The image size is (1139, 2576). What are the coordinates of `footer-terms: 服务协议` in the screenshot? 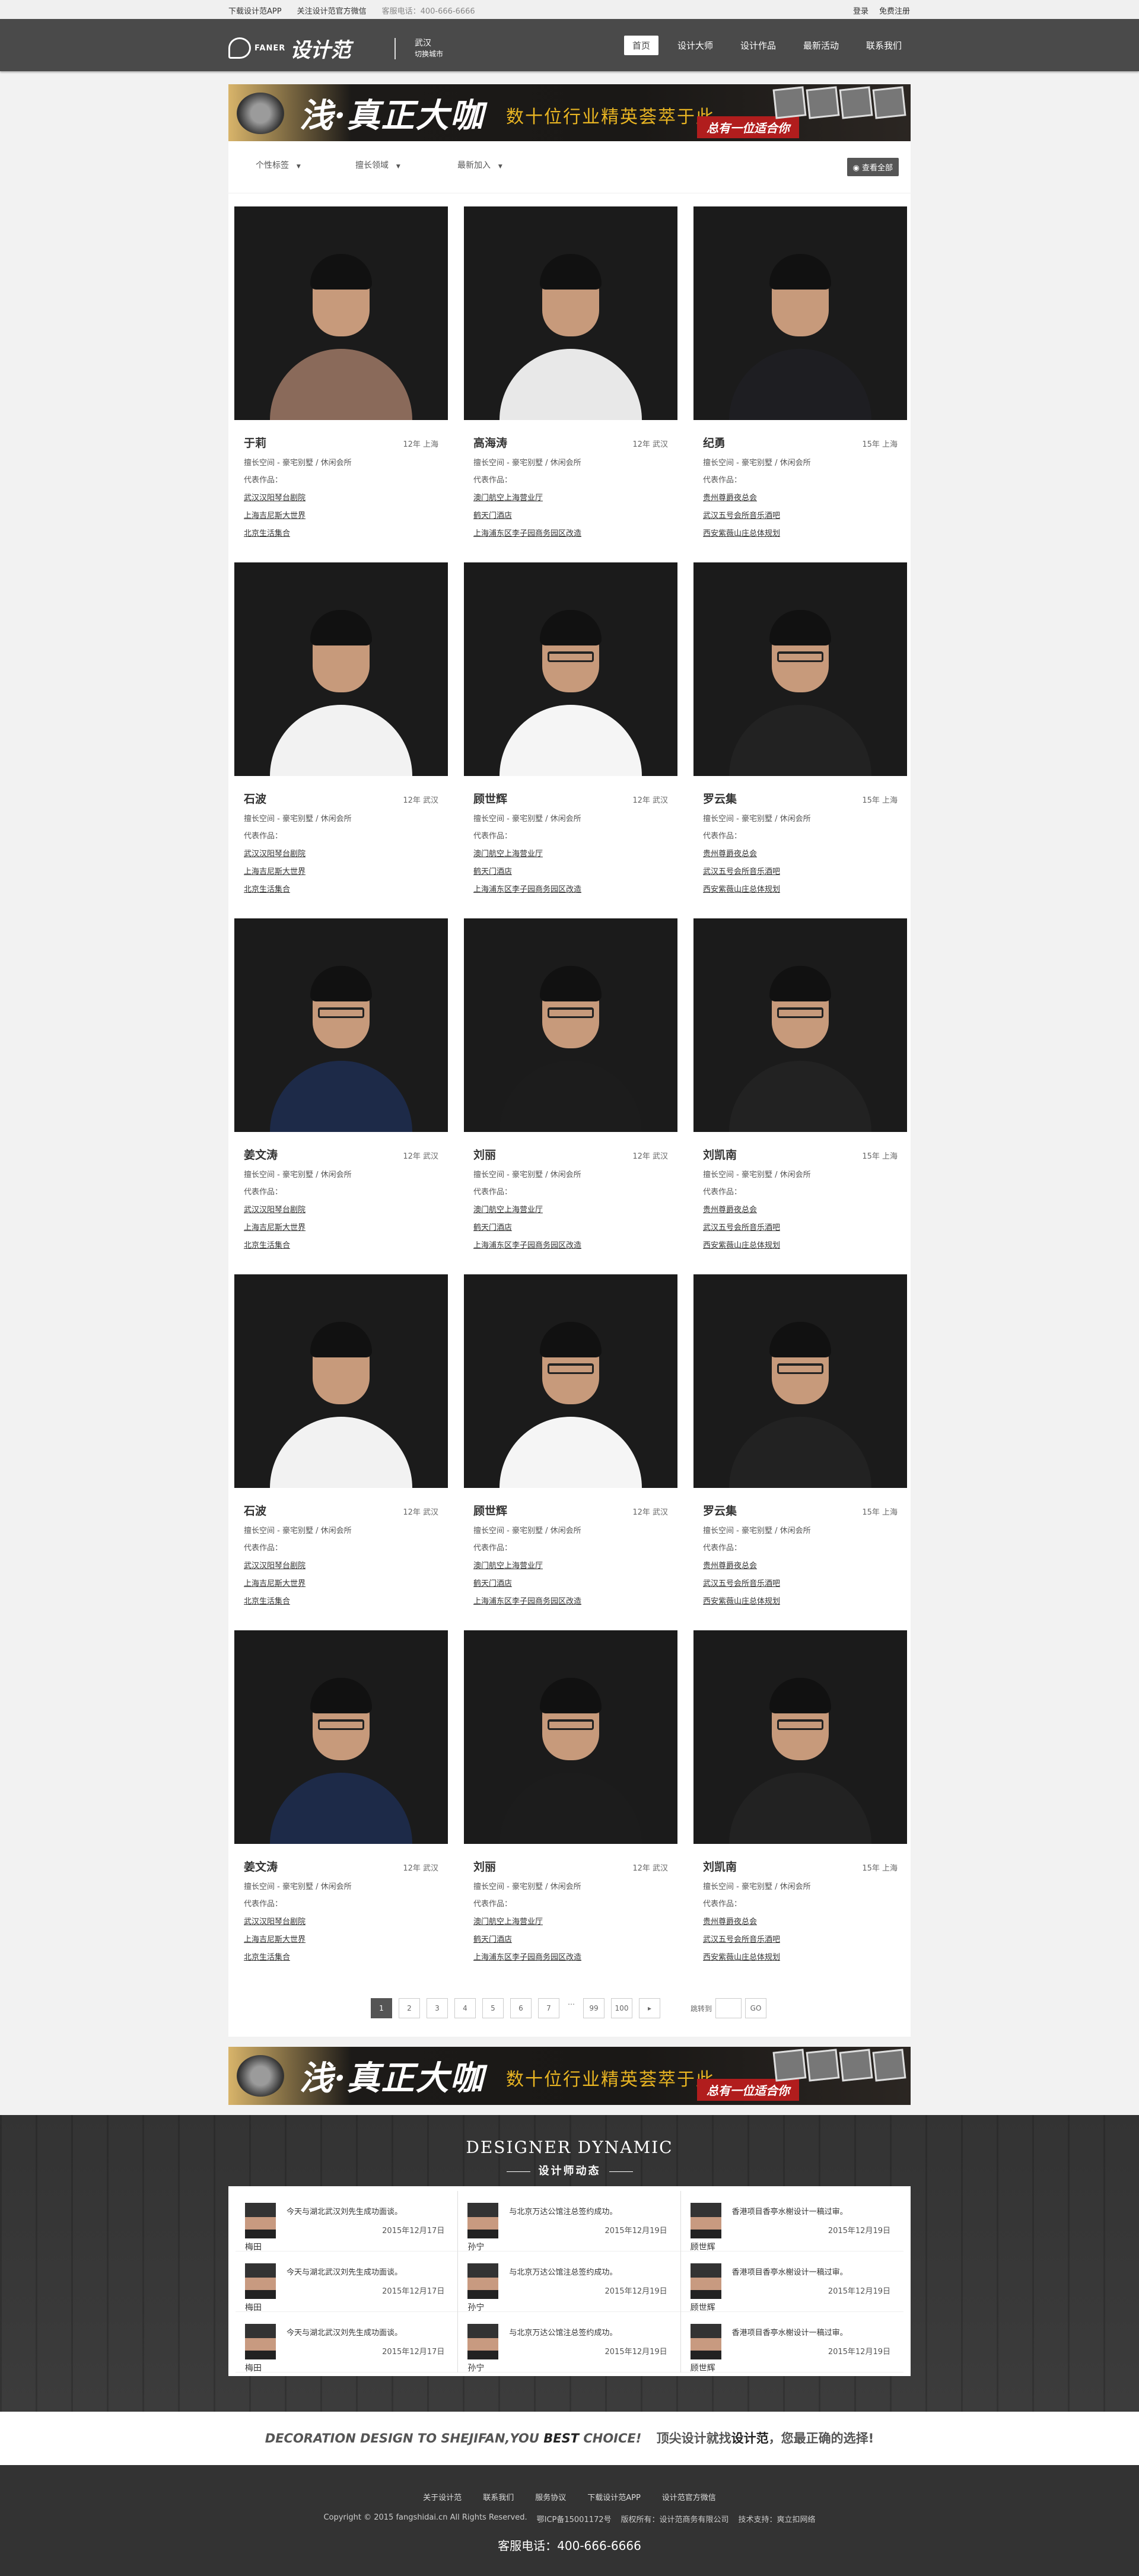 It's located at (551, 2496).